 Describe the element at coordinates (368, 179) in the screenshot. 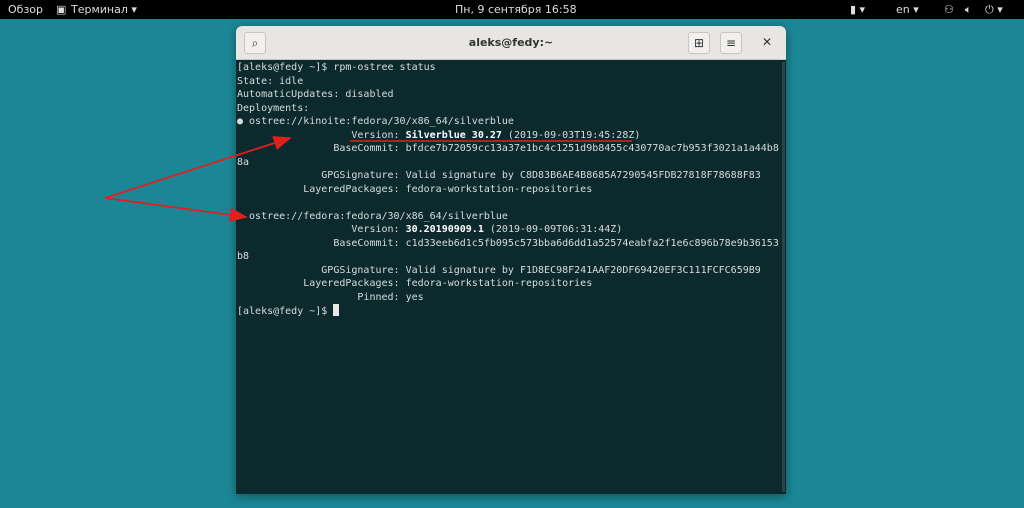

I see `annotation-layer` at that location.